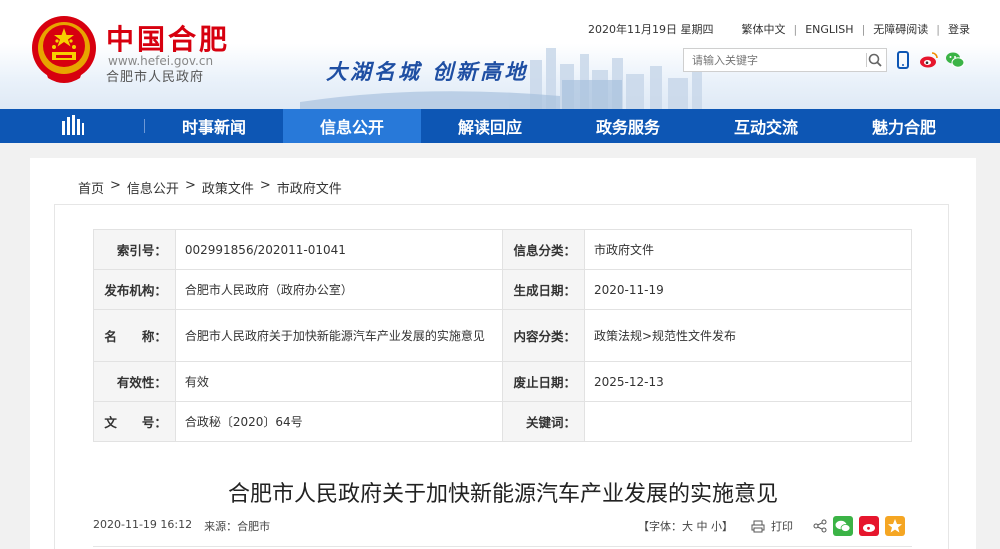  Describe the element at coordinates (748, 335) in the screenshot. I see `content-category-value: 政策法规>规范性文件发布` at that location.